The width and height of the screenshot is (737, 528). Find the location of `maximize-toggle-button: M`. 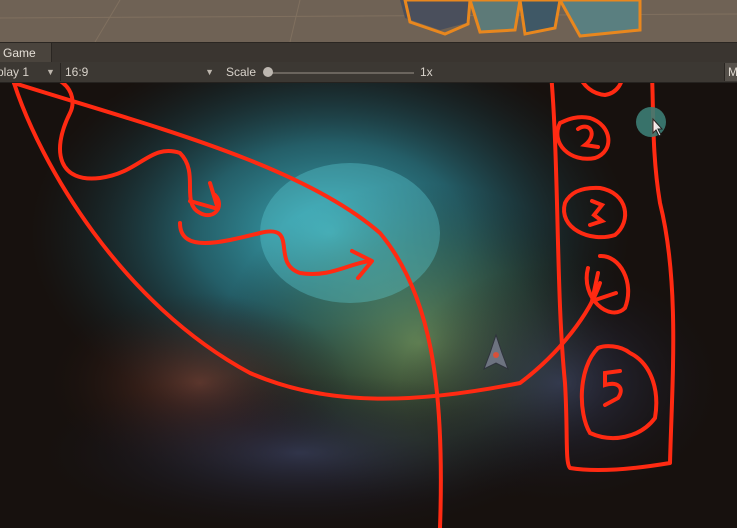

maximize-toggle-button: M is located at coordinates (730, 72).